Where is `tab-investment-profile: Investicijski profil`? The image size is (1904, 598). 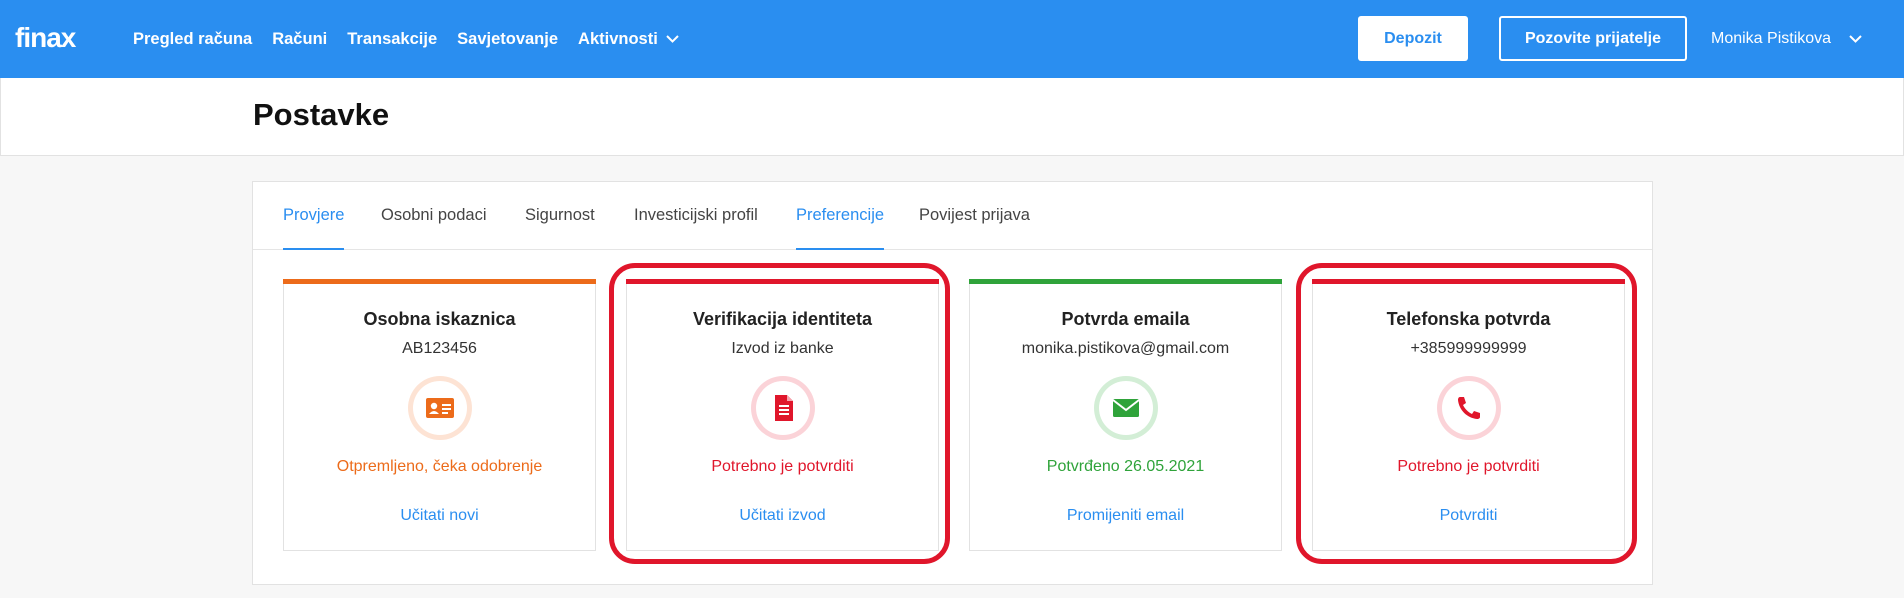 tab-investment-profile: Investicijski profil is located at coordinates (696, 228).